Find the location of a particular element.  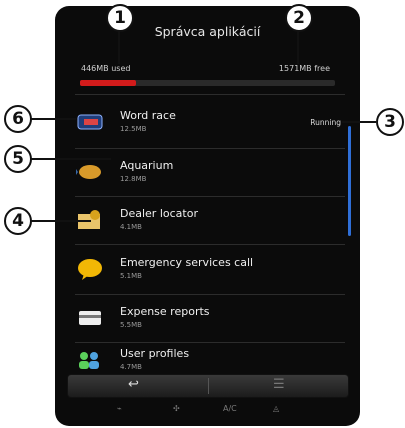

app-name: Aquarium is located at coordinates (147, 165).